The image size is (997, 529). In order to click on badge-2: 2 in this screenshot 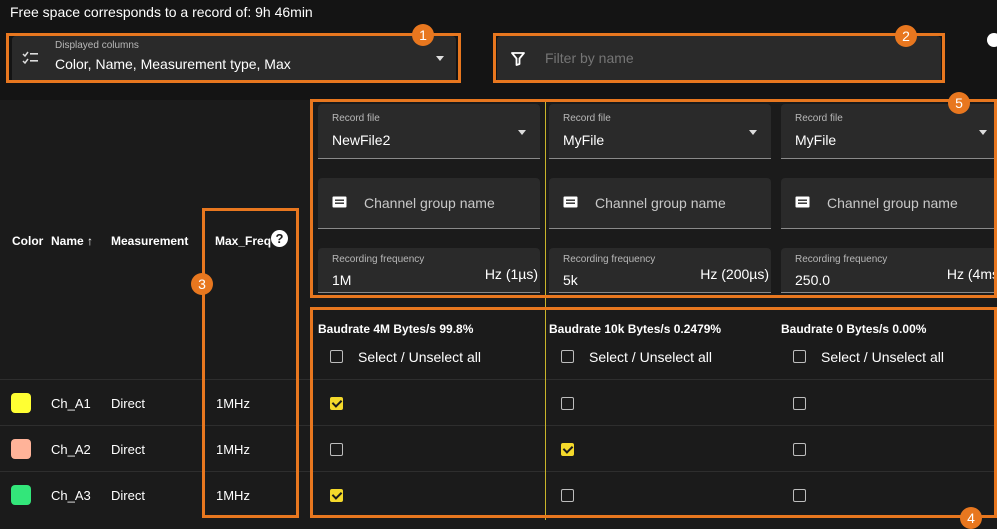, I will do `click(906, 36)`.